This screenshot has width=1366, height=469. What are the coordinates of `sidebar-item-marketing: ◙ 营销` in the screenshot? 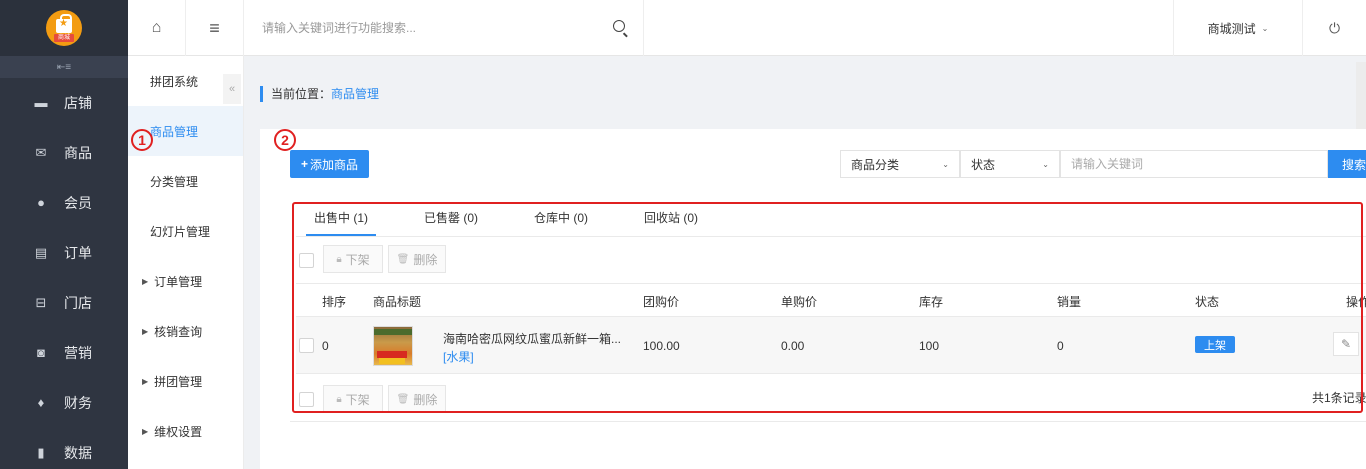 It's located at (64, 353).